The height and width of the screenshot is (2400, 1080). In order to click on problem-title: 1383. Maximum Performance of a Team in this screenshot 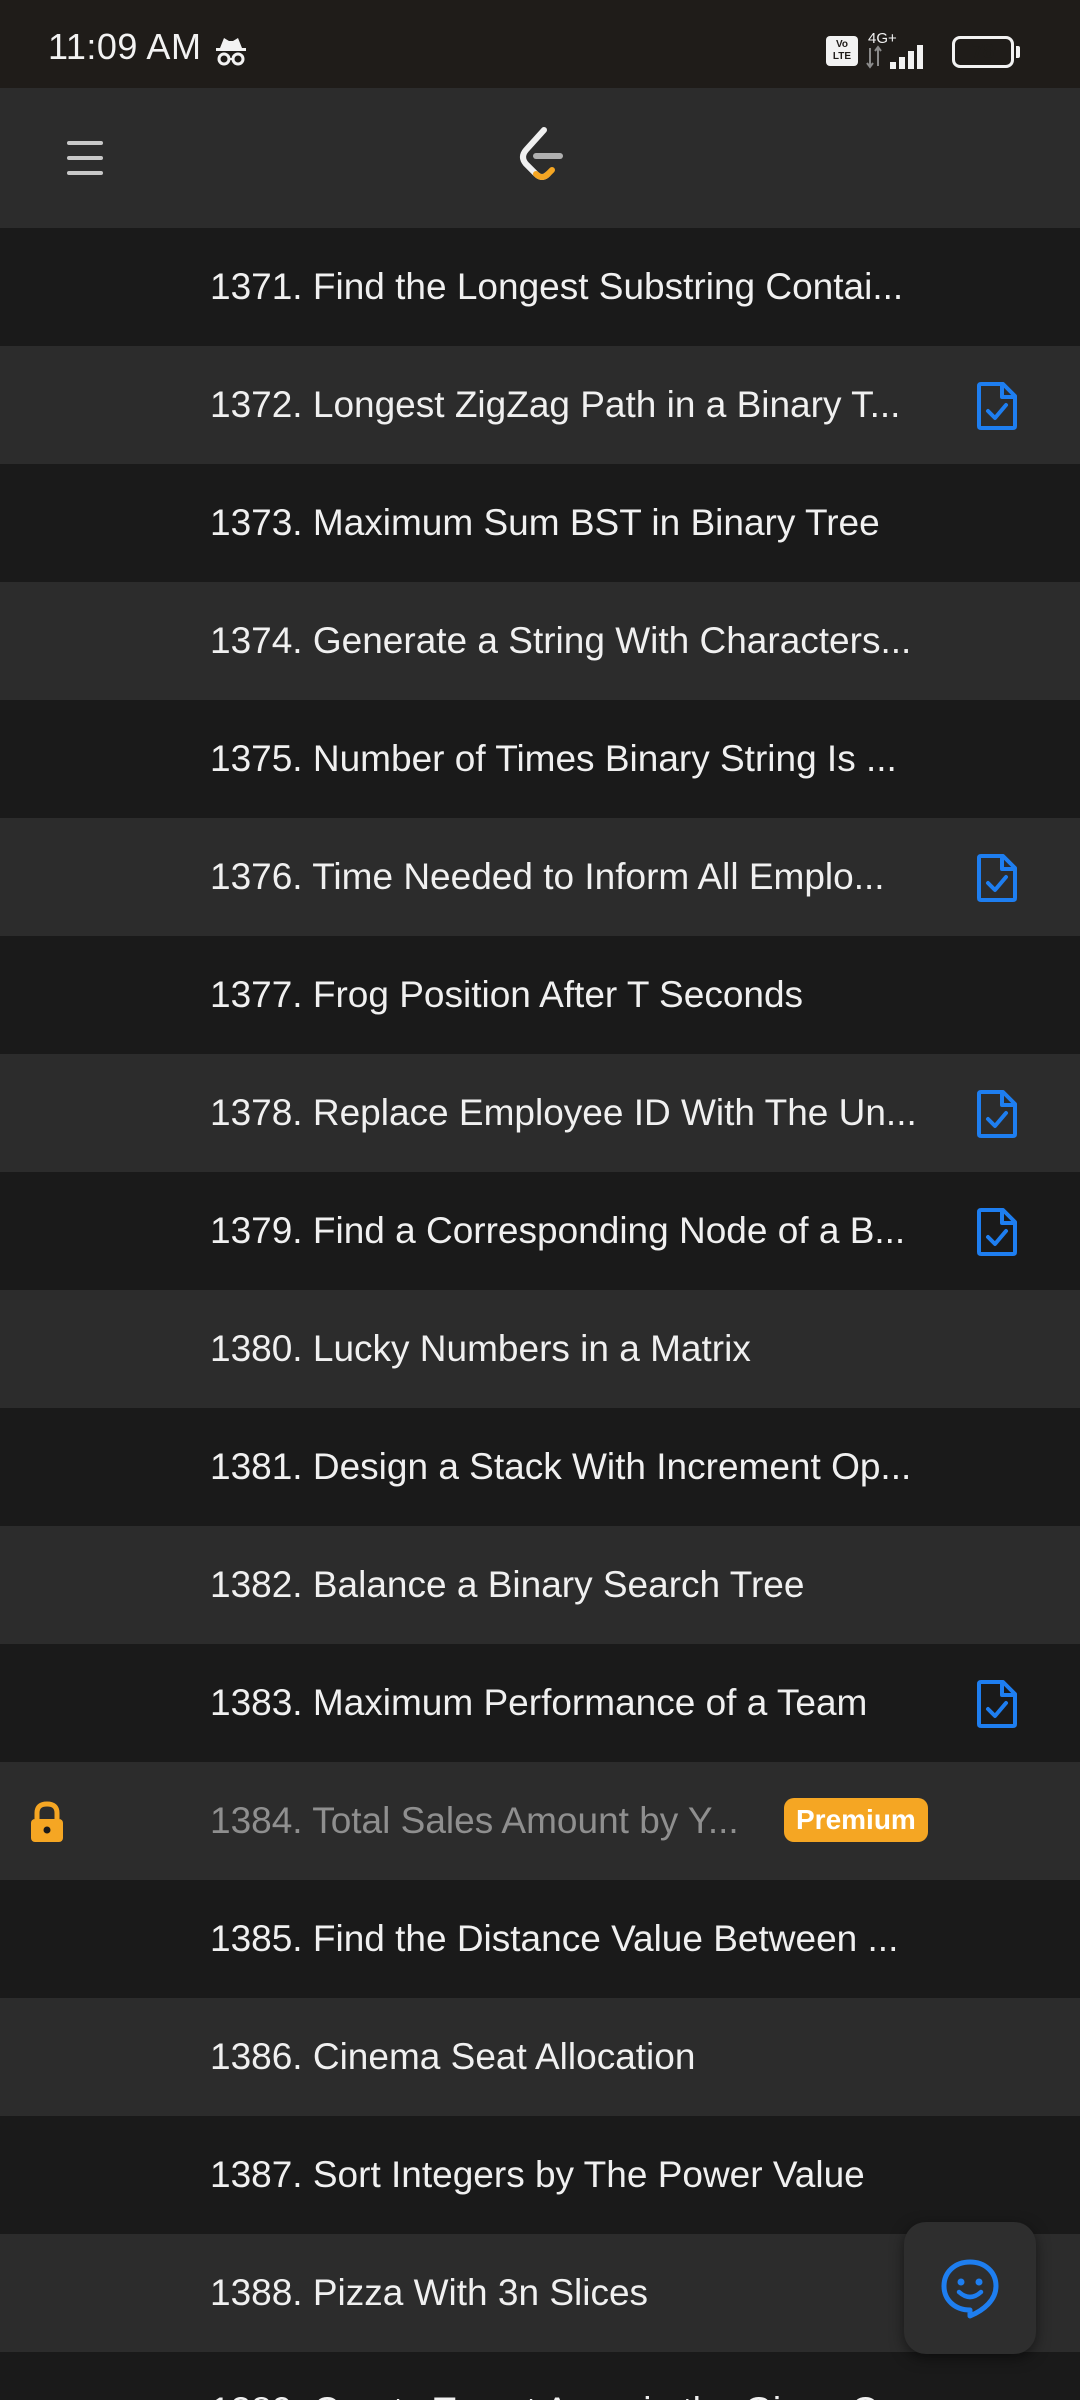, I will do `click(539, 1702)`.